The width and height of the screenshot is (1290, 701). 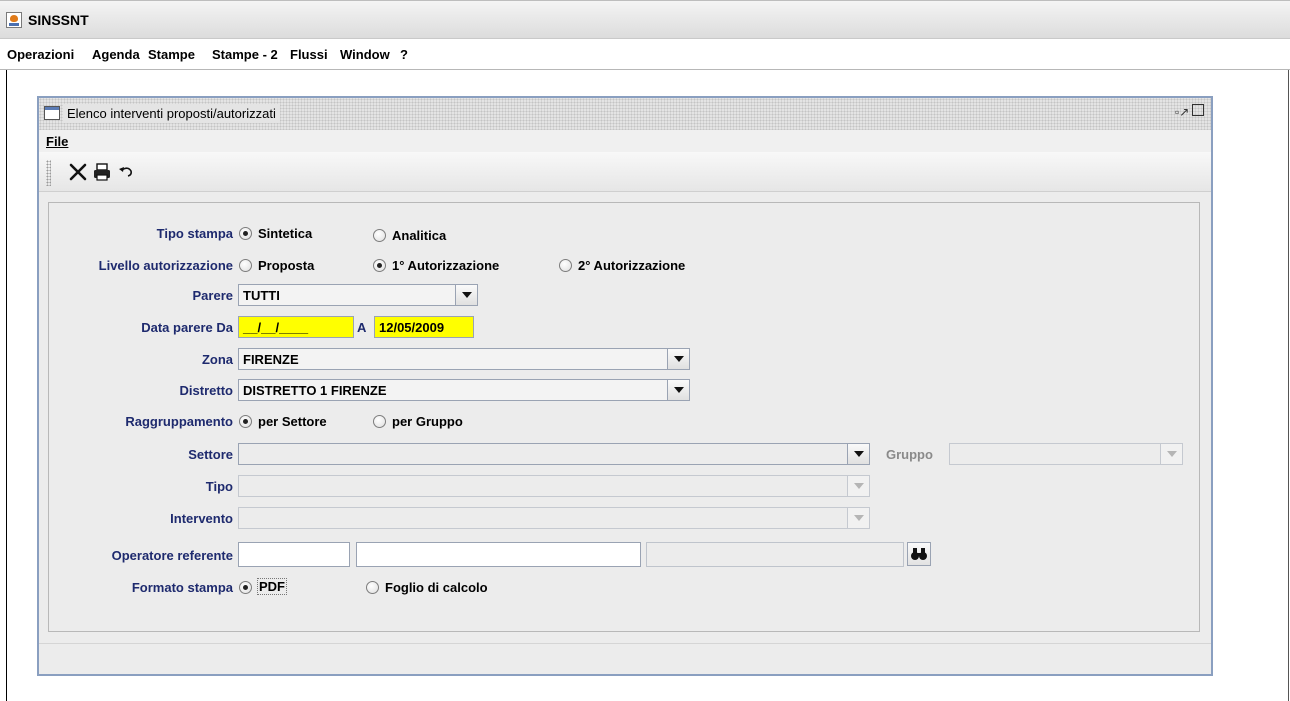 What do you see at coordinates (286, 265) in the screenshot?
I see `option-proposta: Proposta` at bounding box center [286, 265].